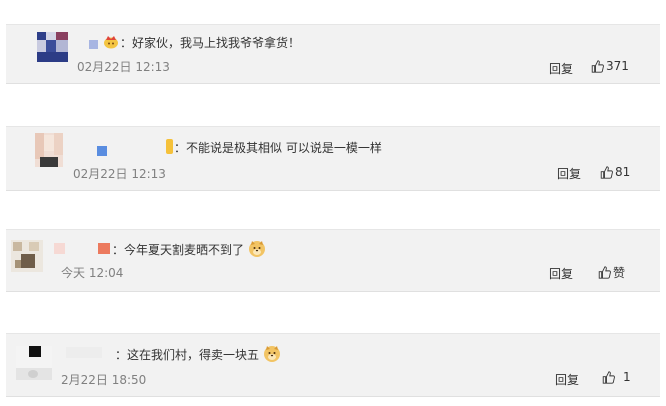  Describe the element at coordinates (92, 273) in the screenshot. I see `comment-timestamp: 今天 12:04` at that location.